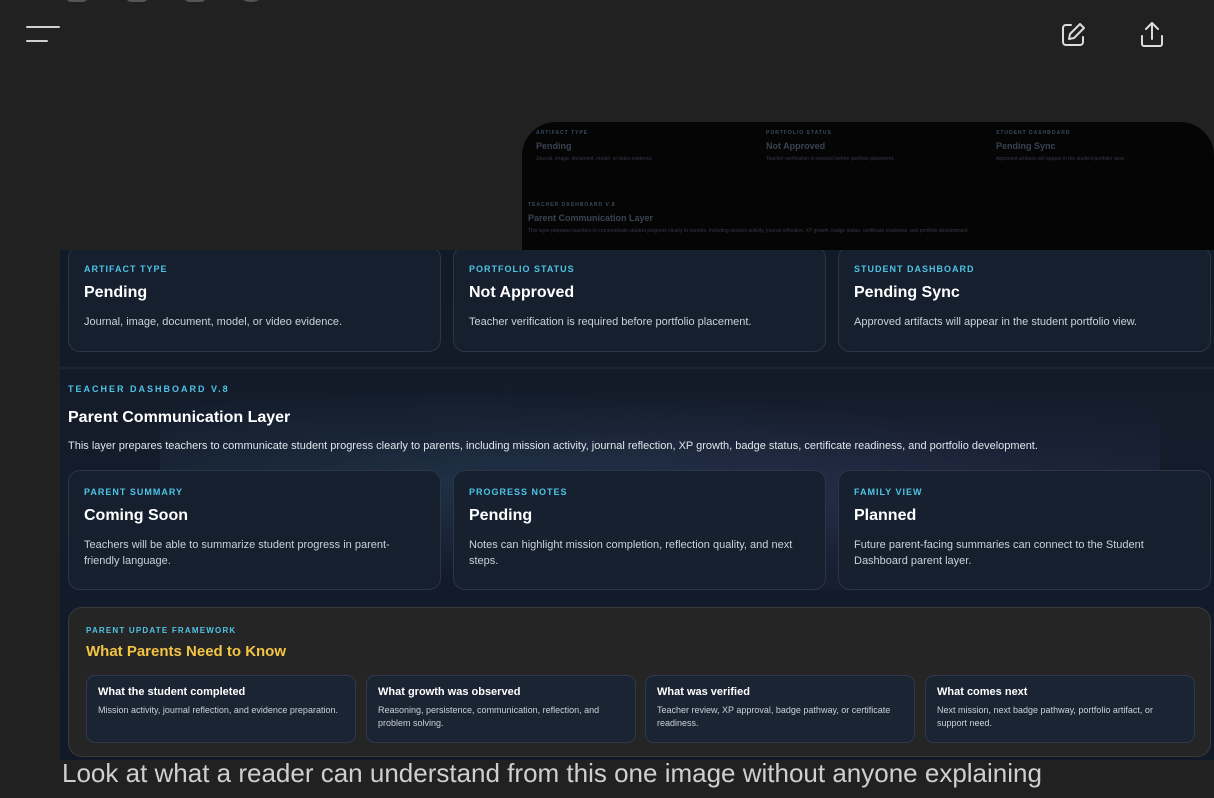 This screenshot has width=1214, height=798. Describe the element at coordinates (1033, 133) in the screenshot. I see `preview-kicker: STUDENT DASHBOARD` at that location.